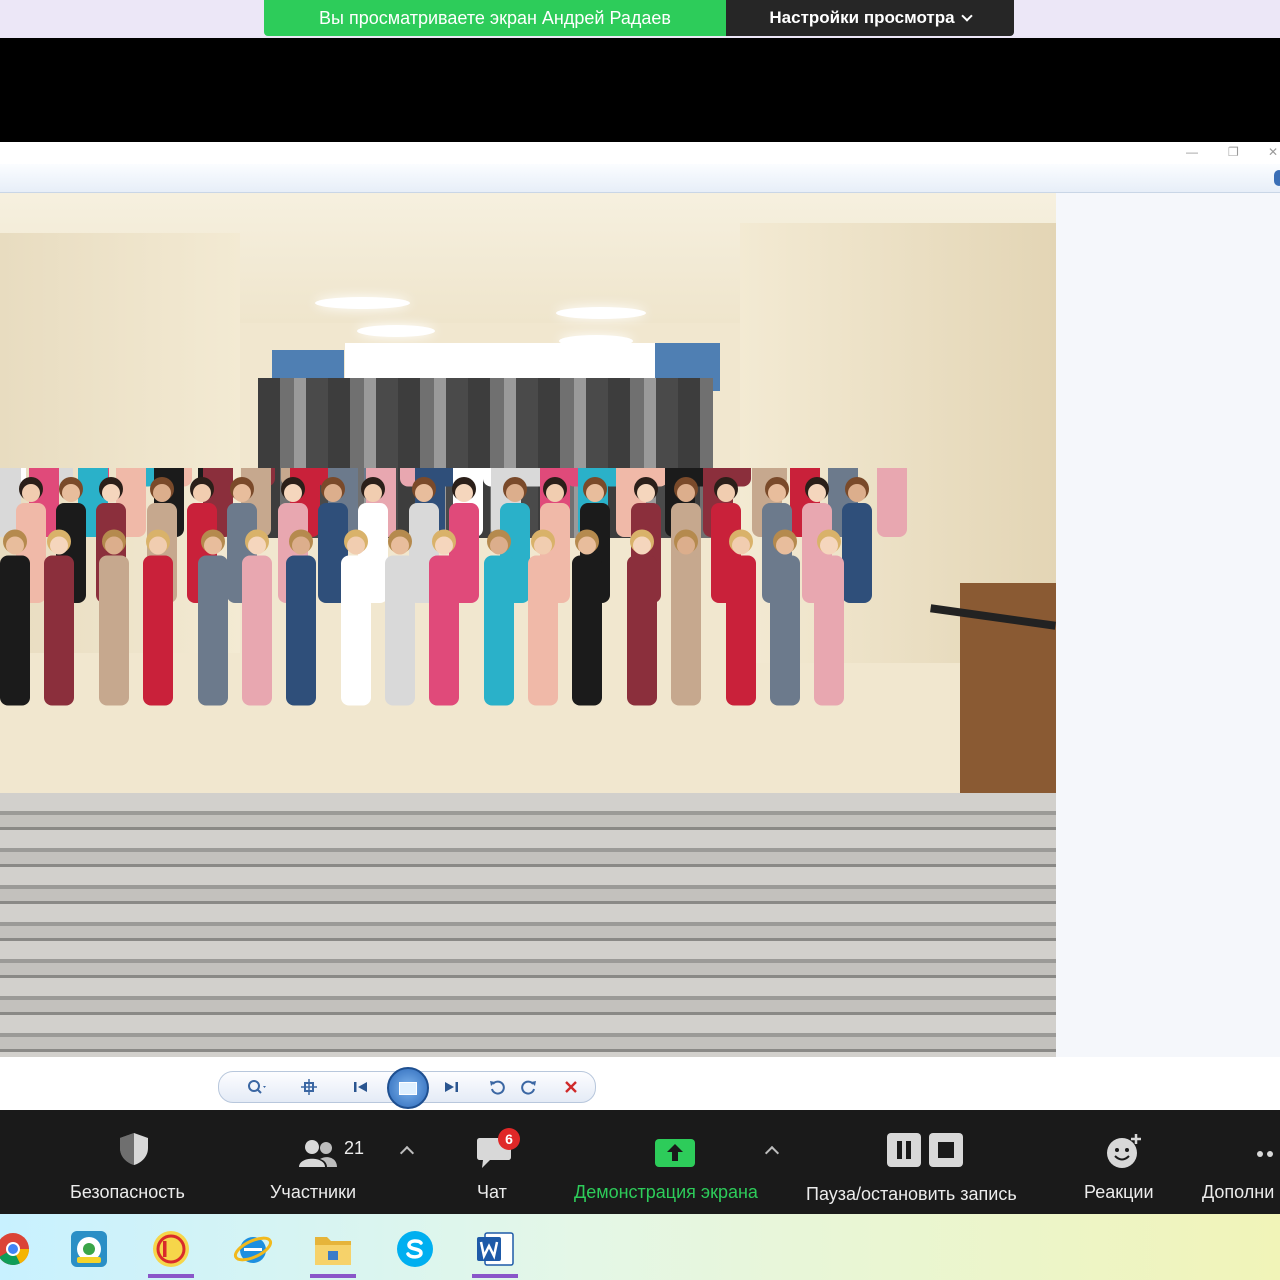 This screenshot has height=1280, width=1280. What do you see at coordinates (1273, 152) in the screenshot?
I see `close-window-button: ✕` at bounding box center [1273, 152].